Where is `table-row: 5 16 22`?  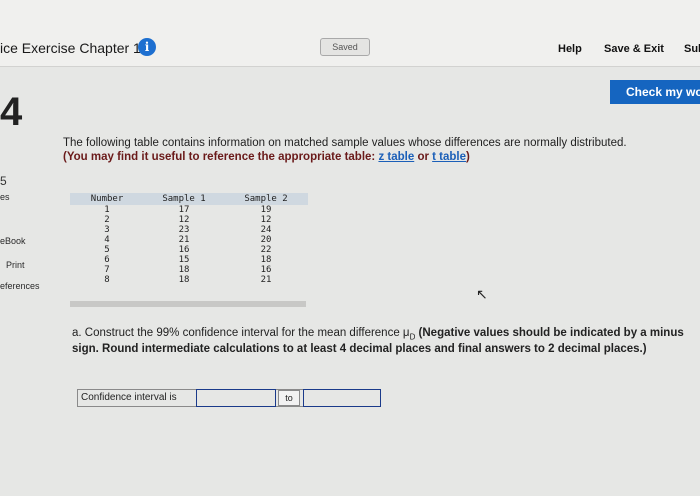 table-row: 5 16 22 is located at coordinates (189, 250).